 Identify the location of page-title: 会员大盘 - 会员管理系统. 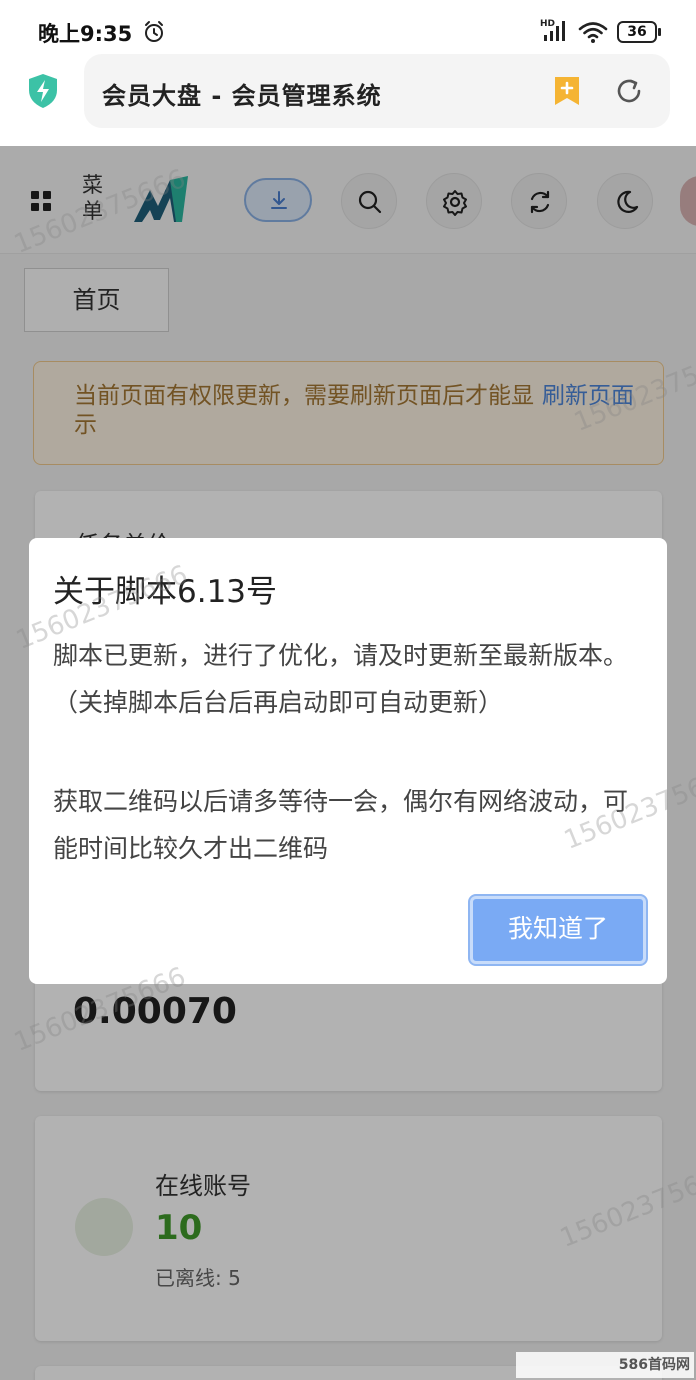
(242, 96).